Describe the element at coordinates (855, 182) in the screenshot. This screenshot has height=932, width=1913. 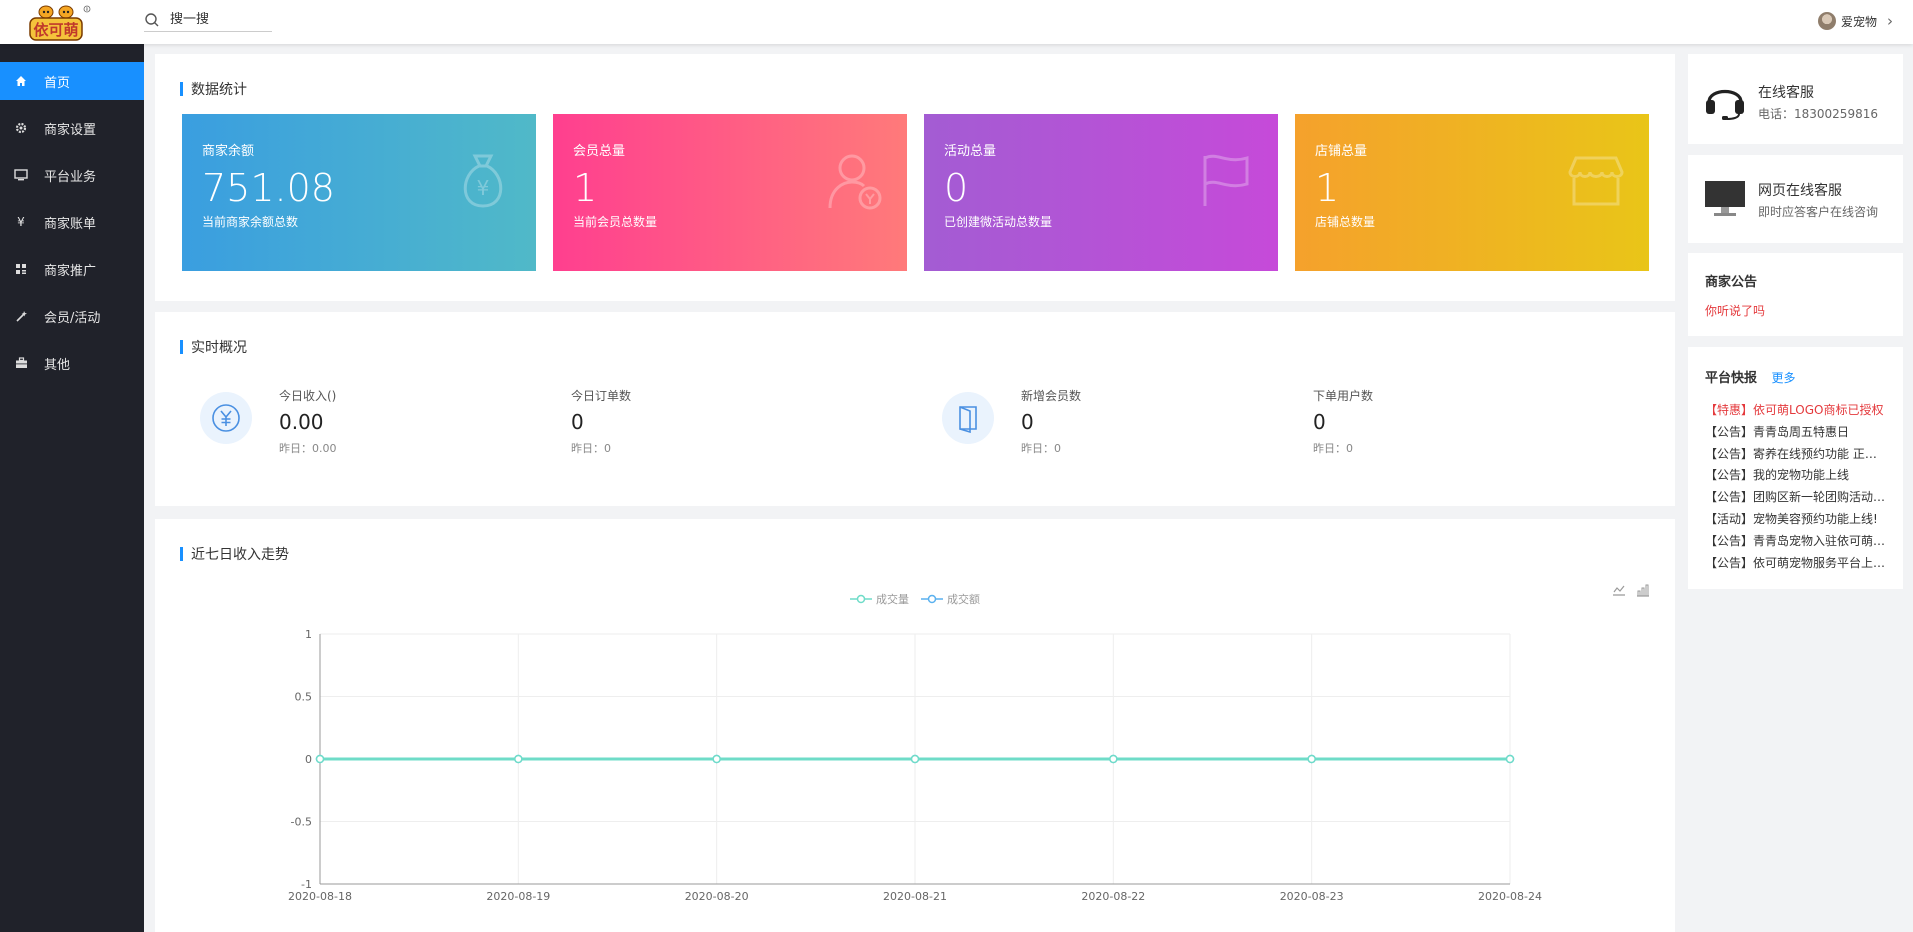
I see `member-icon` at that location.